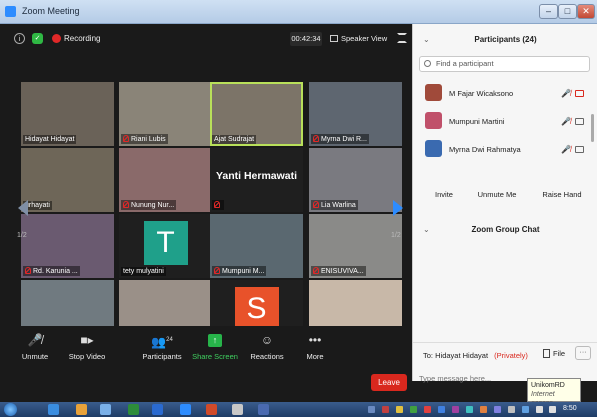  Describe the element at coordinates (10, 409) in the screenshot. I see `start-button-icon` at that location.